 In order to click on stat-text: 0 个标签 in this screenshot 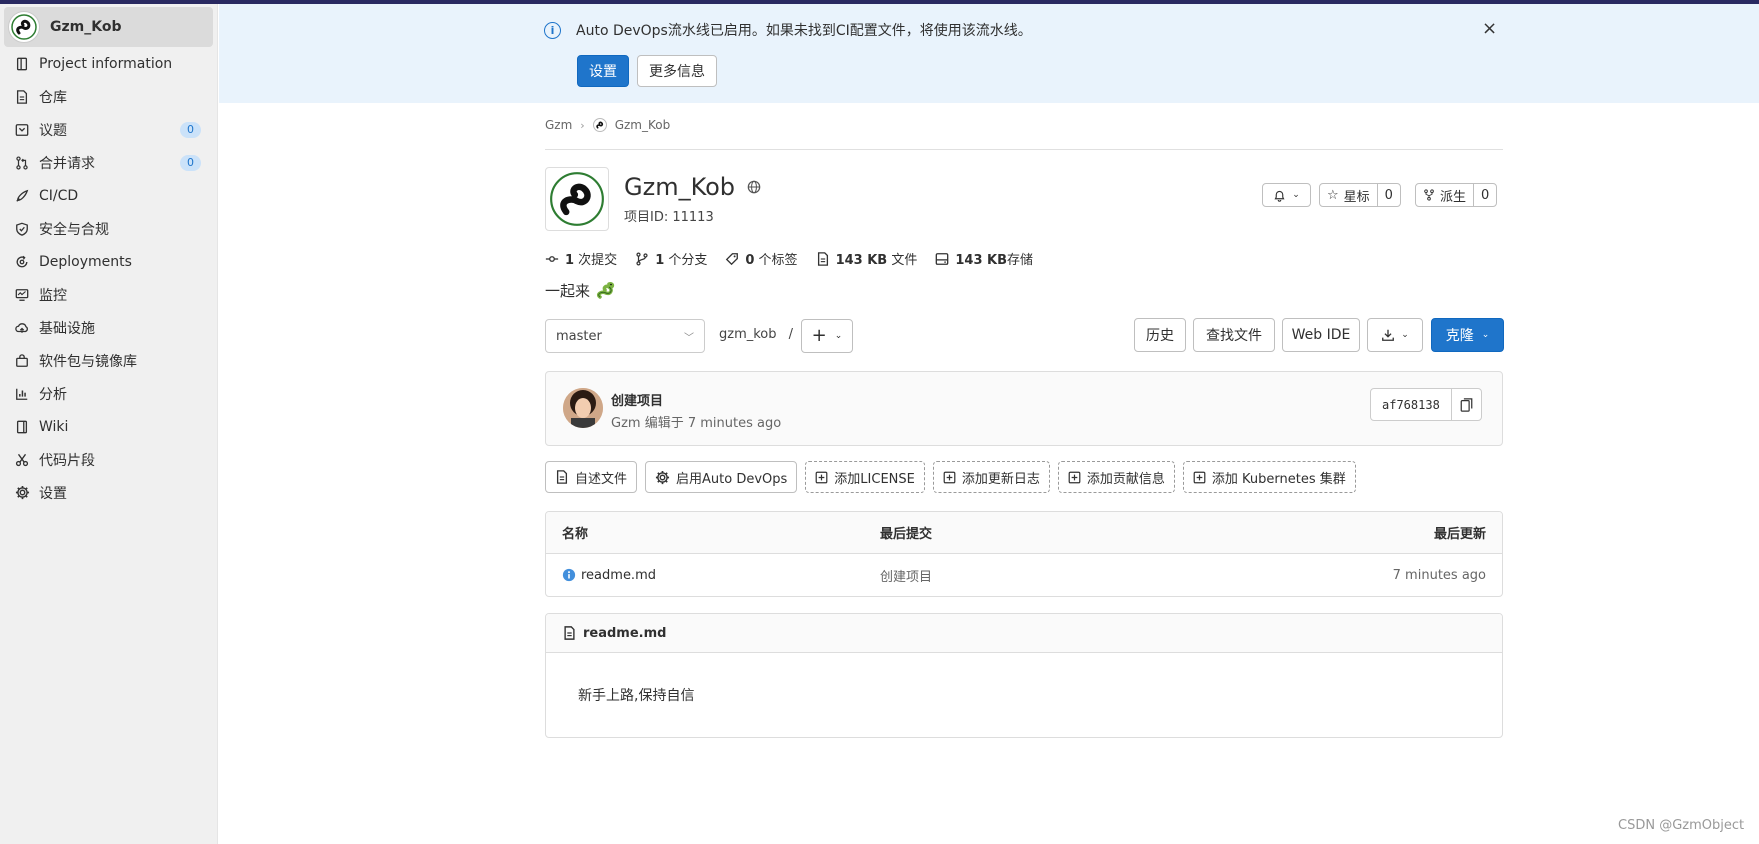, I will do `click(771, 258)`.